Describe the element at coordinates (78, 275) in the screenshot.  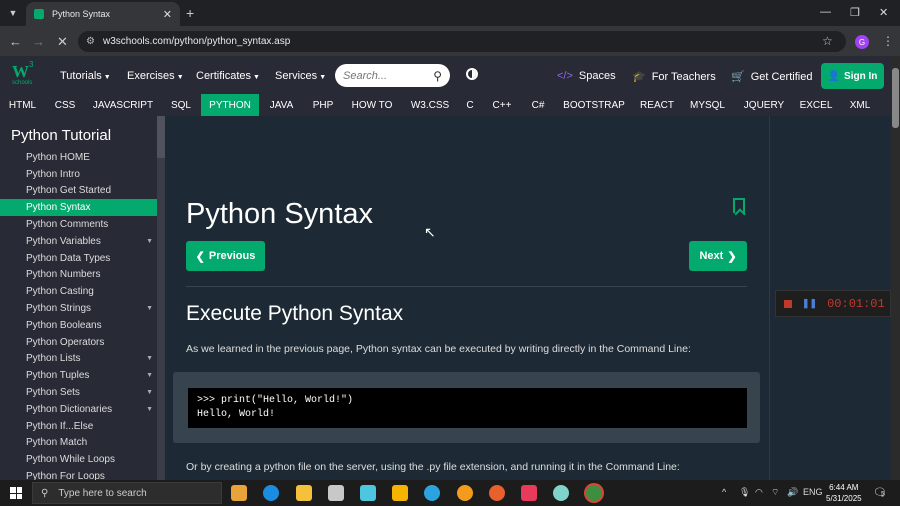
I see `sidebar-item: Python Numbers` at that location.